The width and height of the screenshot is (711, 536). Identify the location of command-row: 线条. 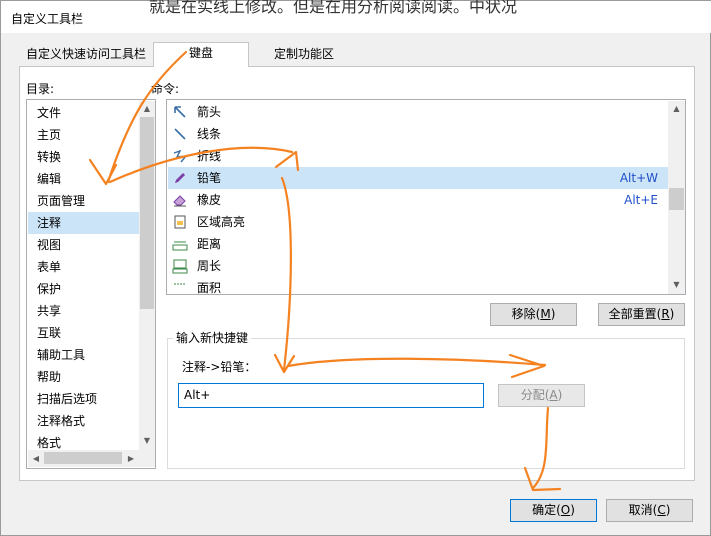
(418, 134).